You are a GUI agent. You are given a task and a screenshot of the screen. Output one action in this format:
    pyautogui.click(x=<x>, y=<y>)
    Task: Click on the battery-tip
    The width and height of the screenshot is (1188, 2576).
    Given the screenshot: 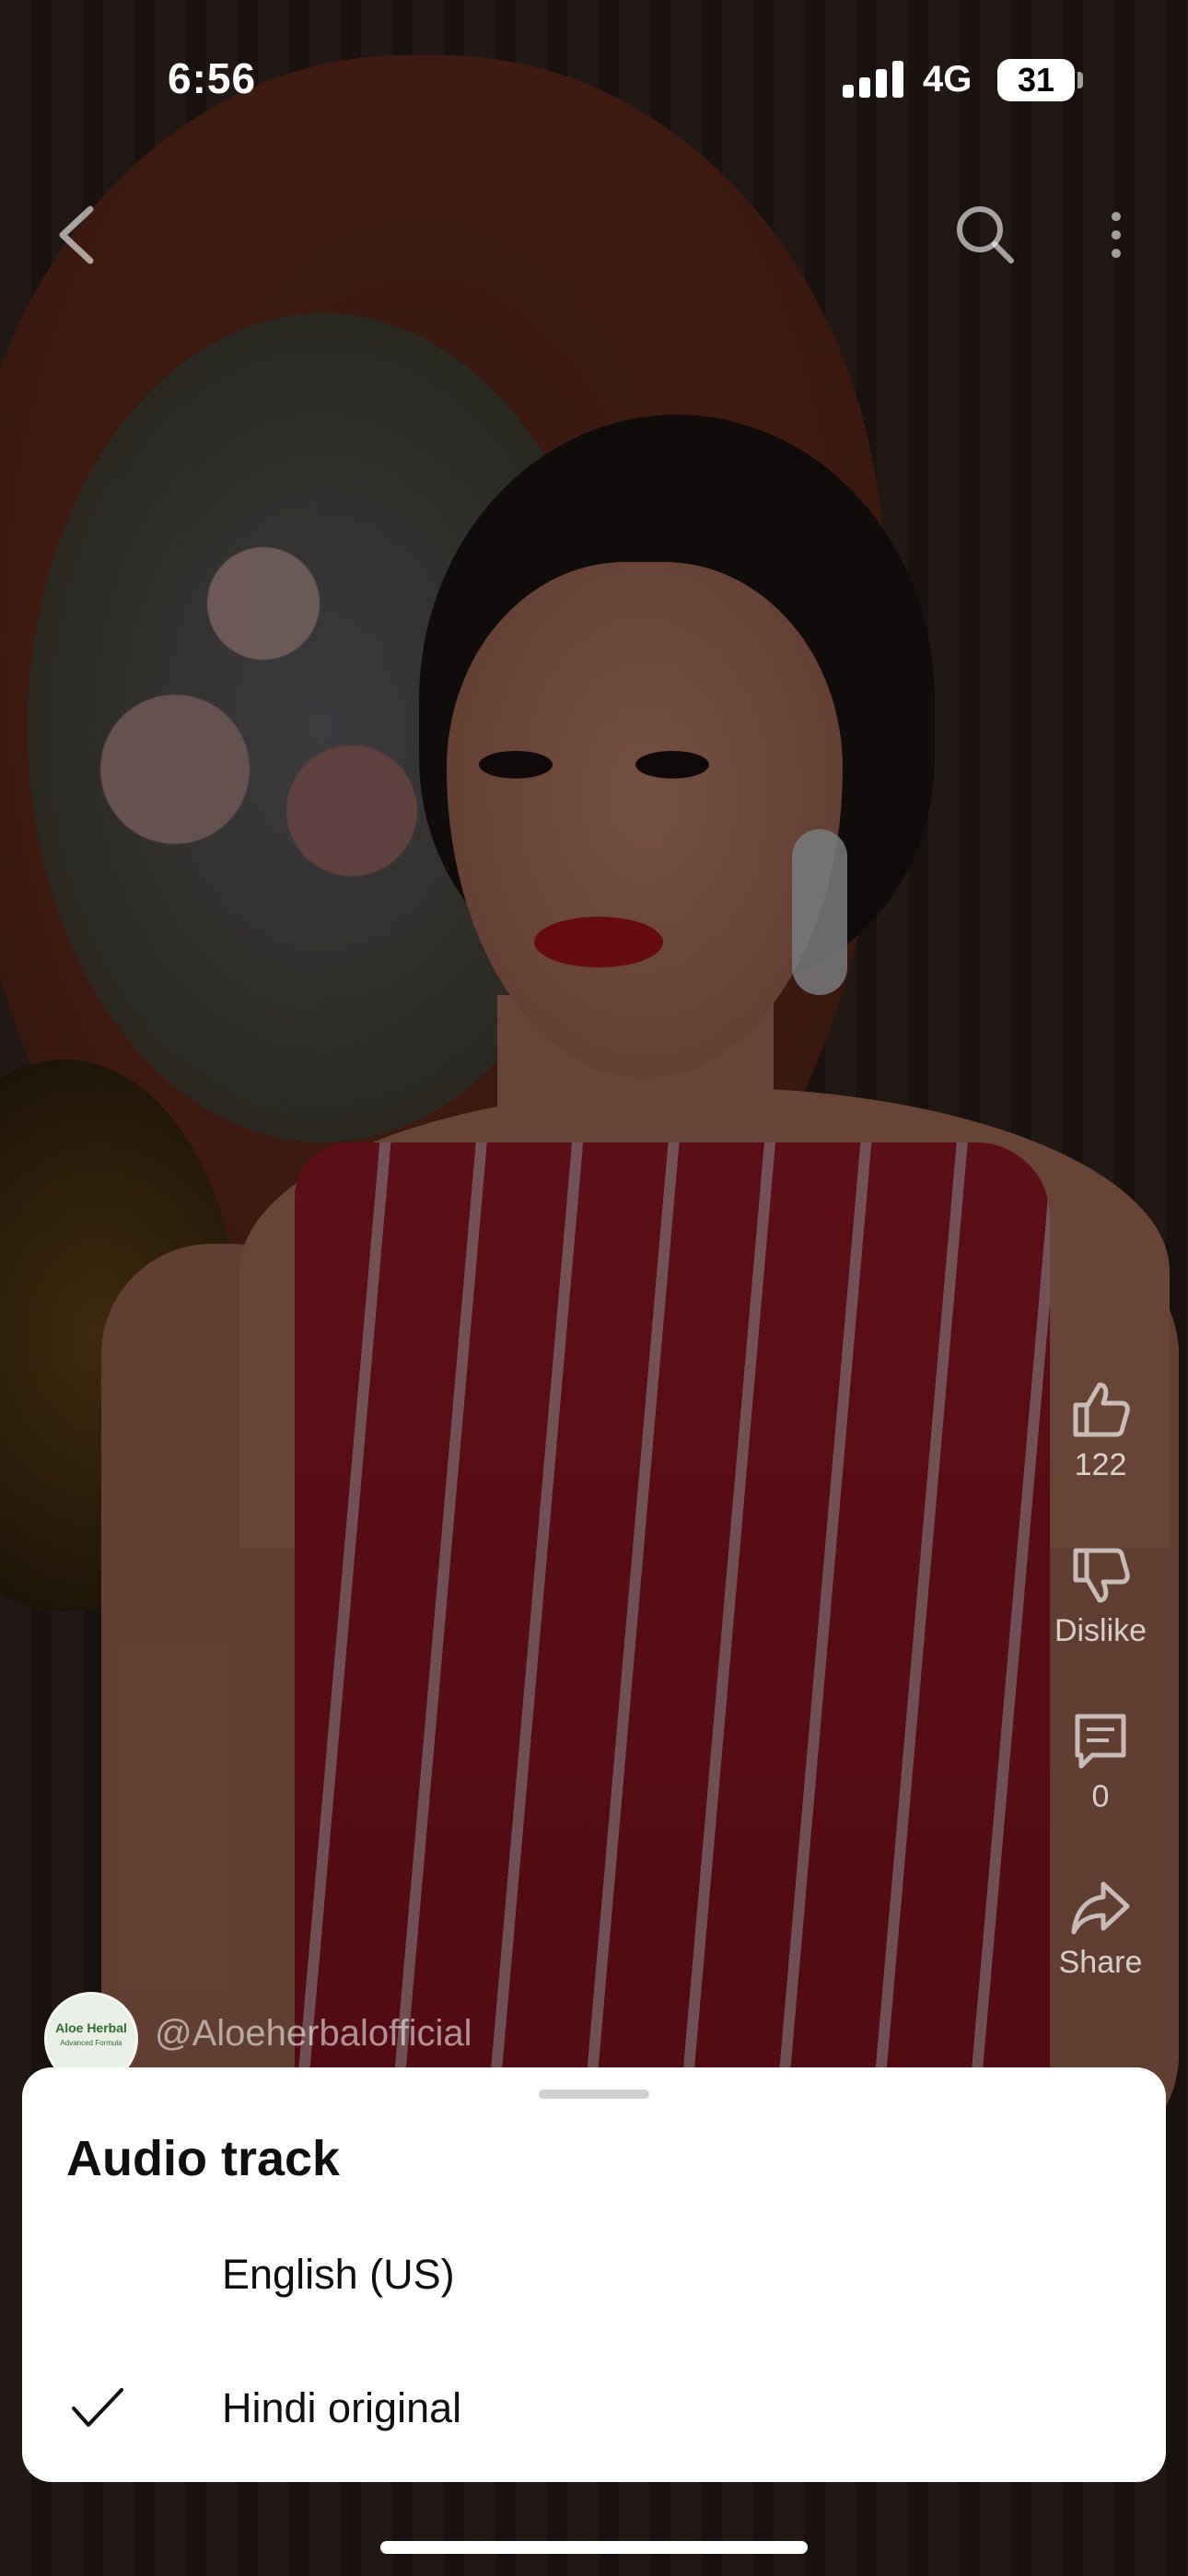 What is the action you would take?
    pyautogui.click(x=1080, y=80)
    